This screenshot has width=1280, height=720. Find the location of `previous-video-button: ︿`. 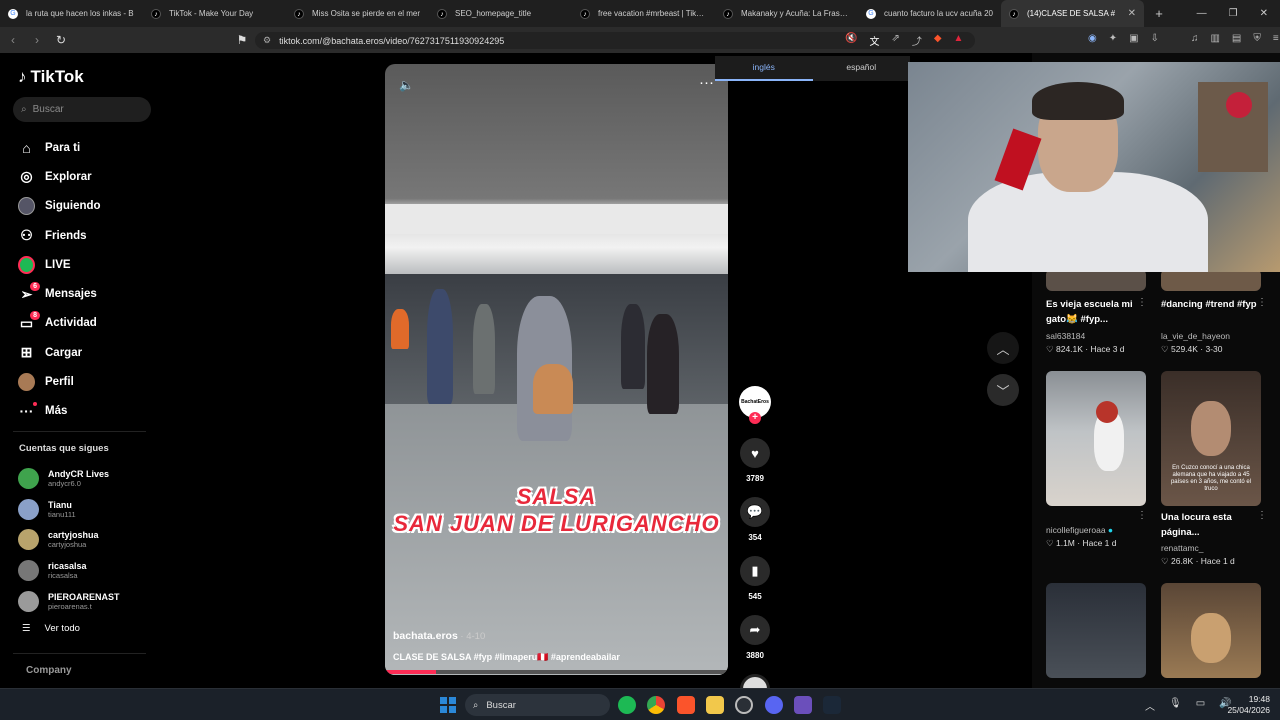

previous-video-button: ︿ is located at coordinates (1003, 348).